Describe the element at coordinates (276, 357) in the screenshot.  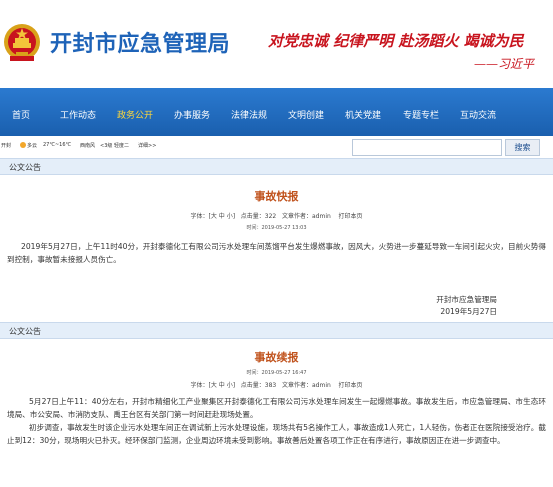
I see `article-title: 事故续报` at that location.